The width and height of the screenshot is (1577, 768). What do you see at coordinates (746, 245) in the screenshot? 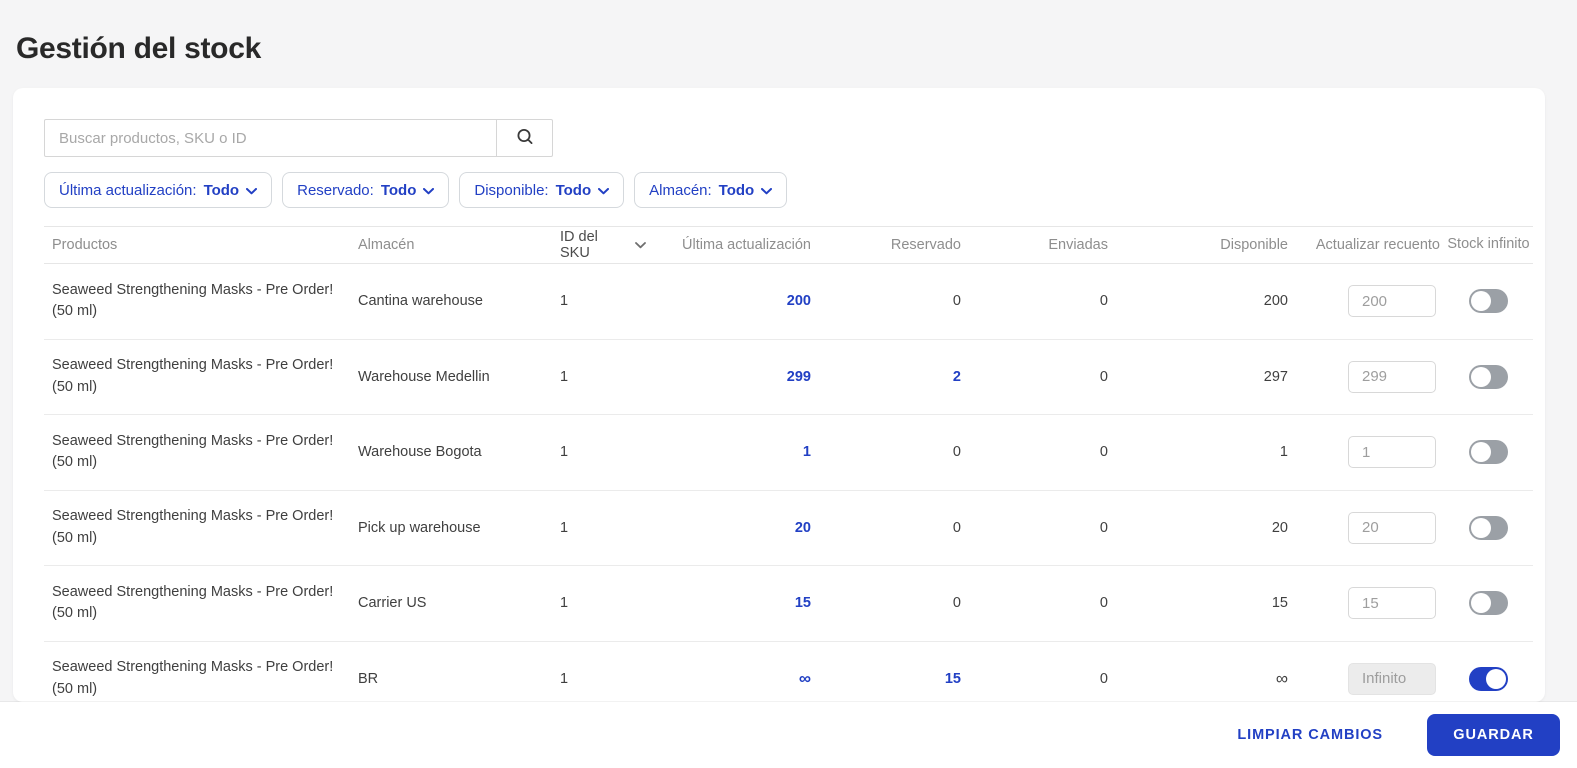
I see `col-header-ultima-actualizacion: Última actualización` at bounding box center [746, 245].